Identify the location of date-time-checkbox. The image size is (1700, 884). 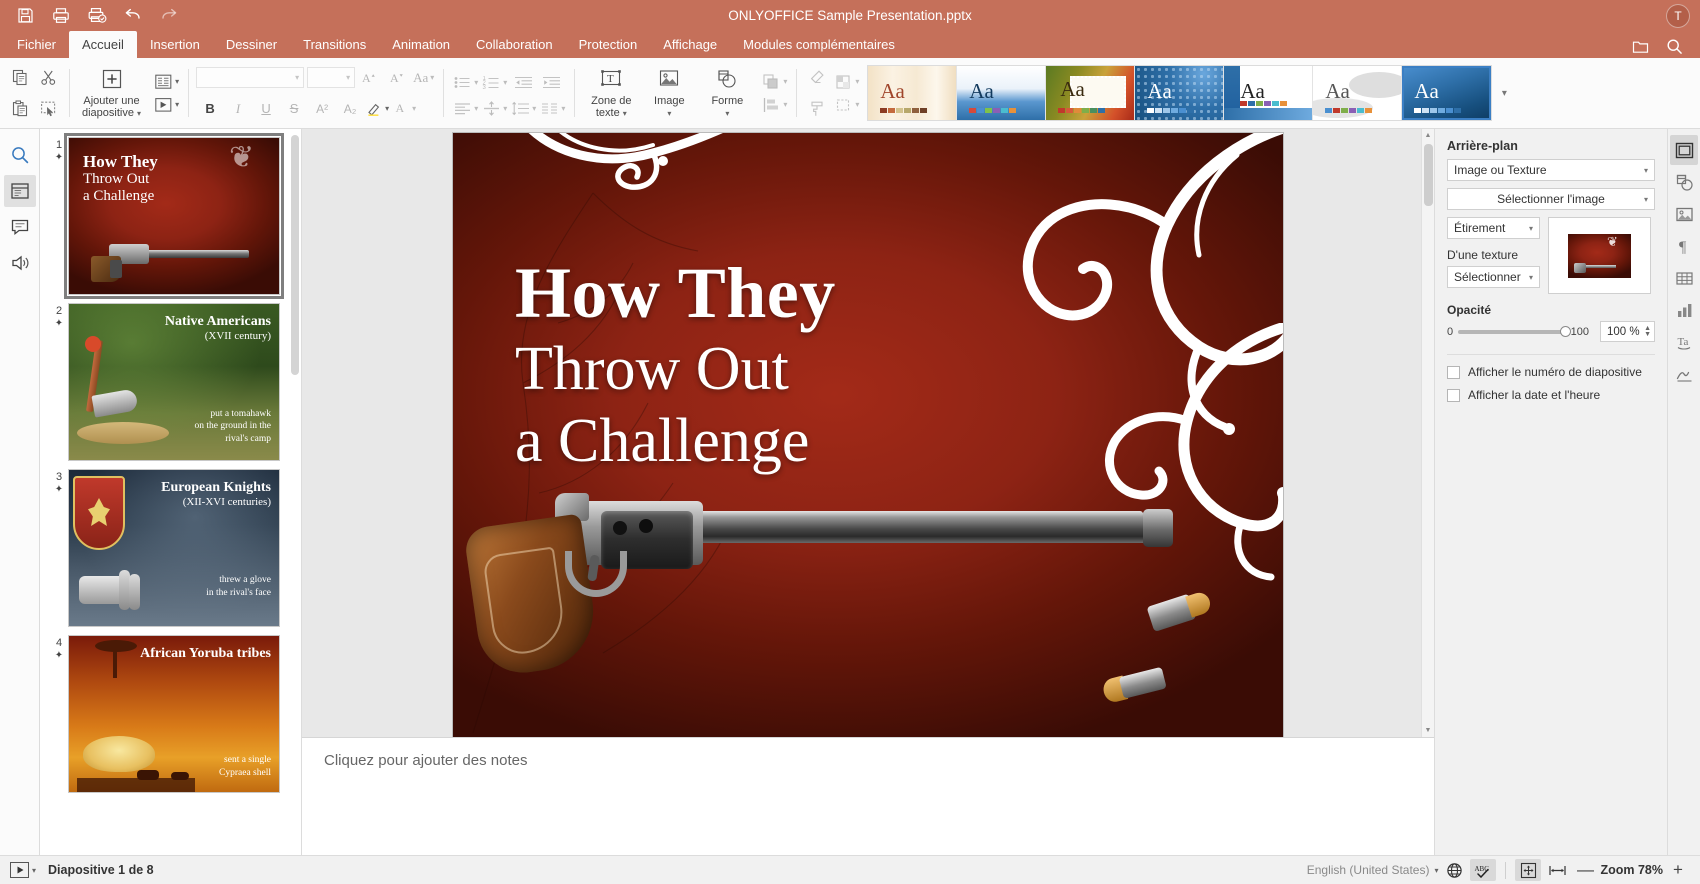
(1453, 395).